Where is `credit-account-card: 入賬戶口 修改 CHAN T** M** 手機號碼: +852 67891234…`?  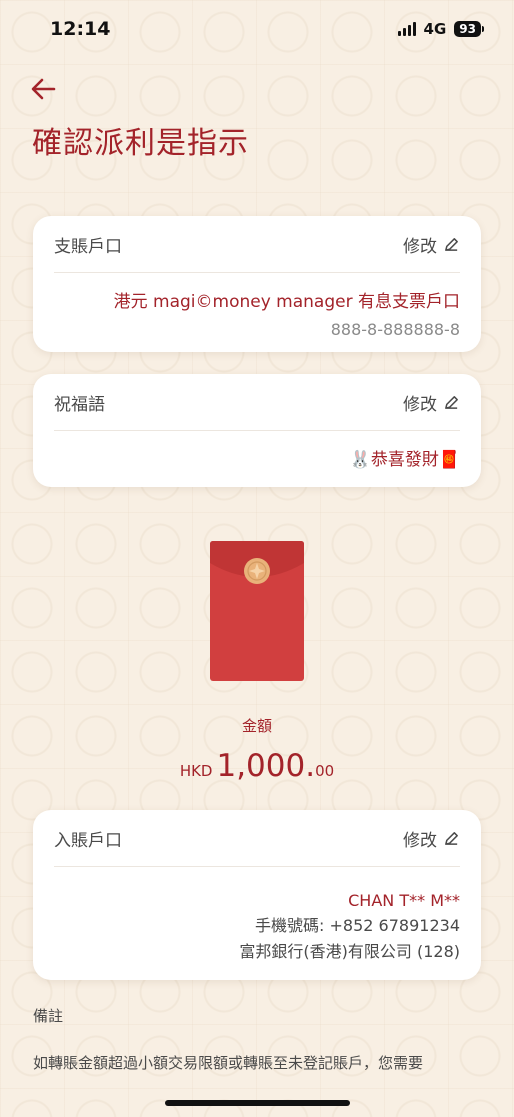 credit-account-card: 入賬戶口 修改 CHAN T** M** 手機號碼: +852 67891234… is located at coordinates (257, 895).